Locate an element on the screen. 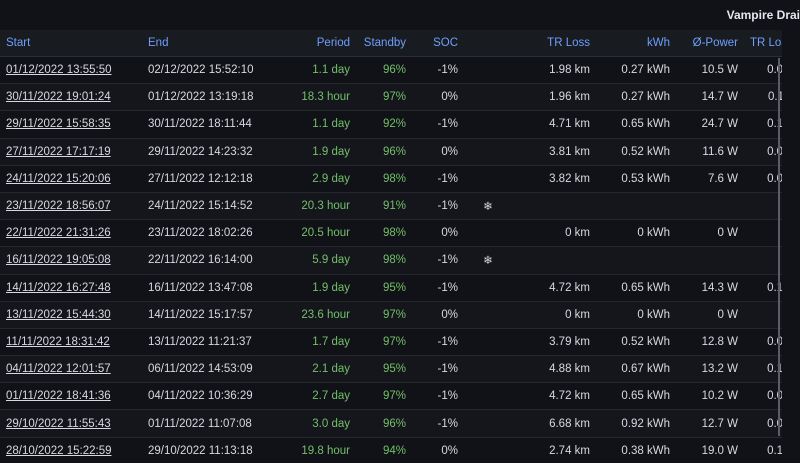 This screenshot has width=800, height=463. start-link: 22/11/2022 21:31:26 is located at coordinates (58, 233).